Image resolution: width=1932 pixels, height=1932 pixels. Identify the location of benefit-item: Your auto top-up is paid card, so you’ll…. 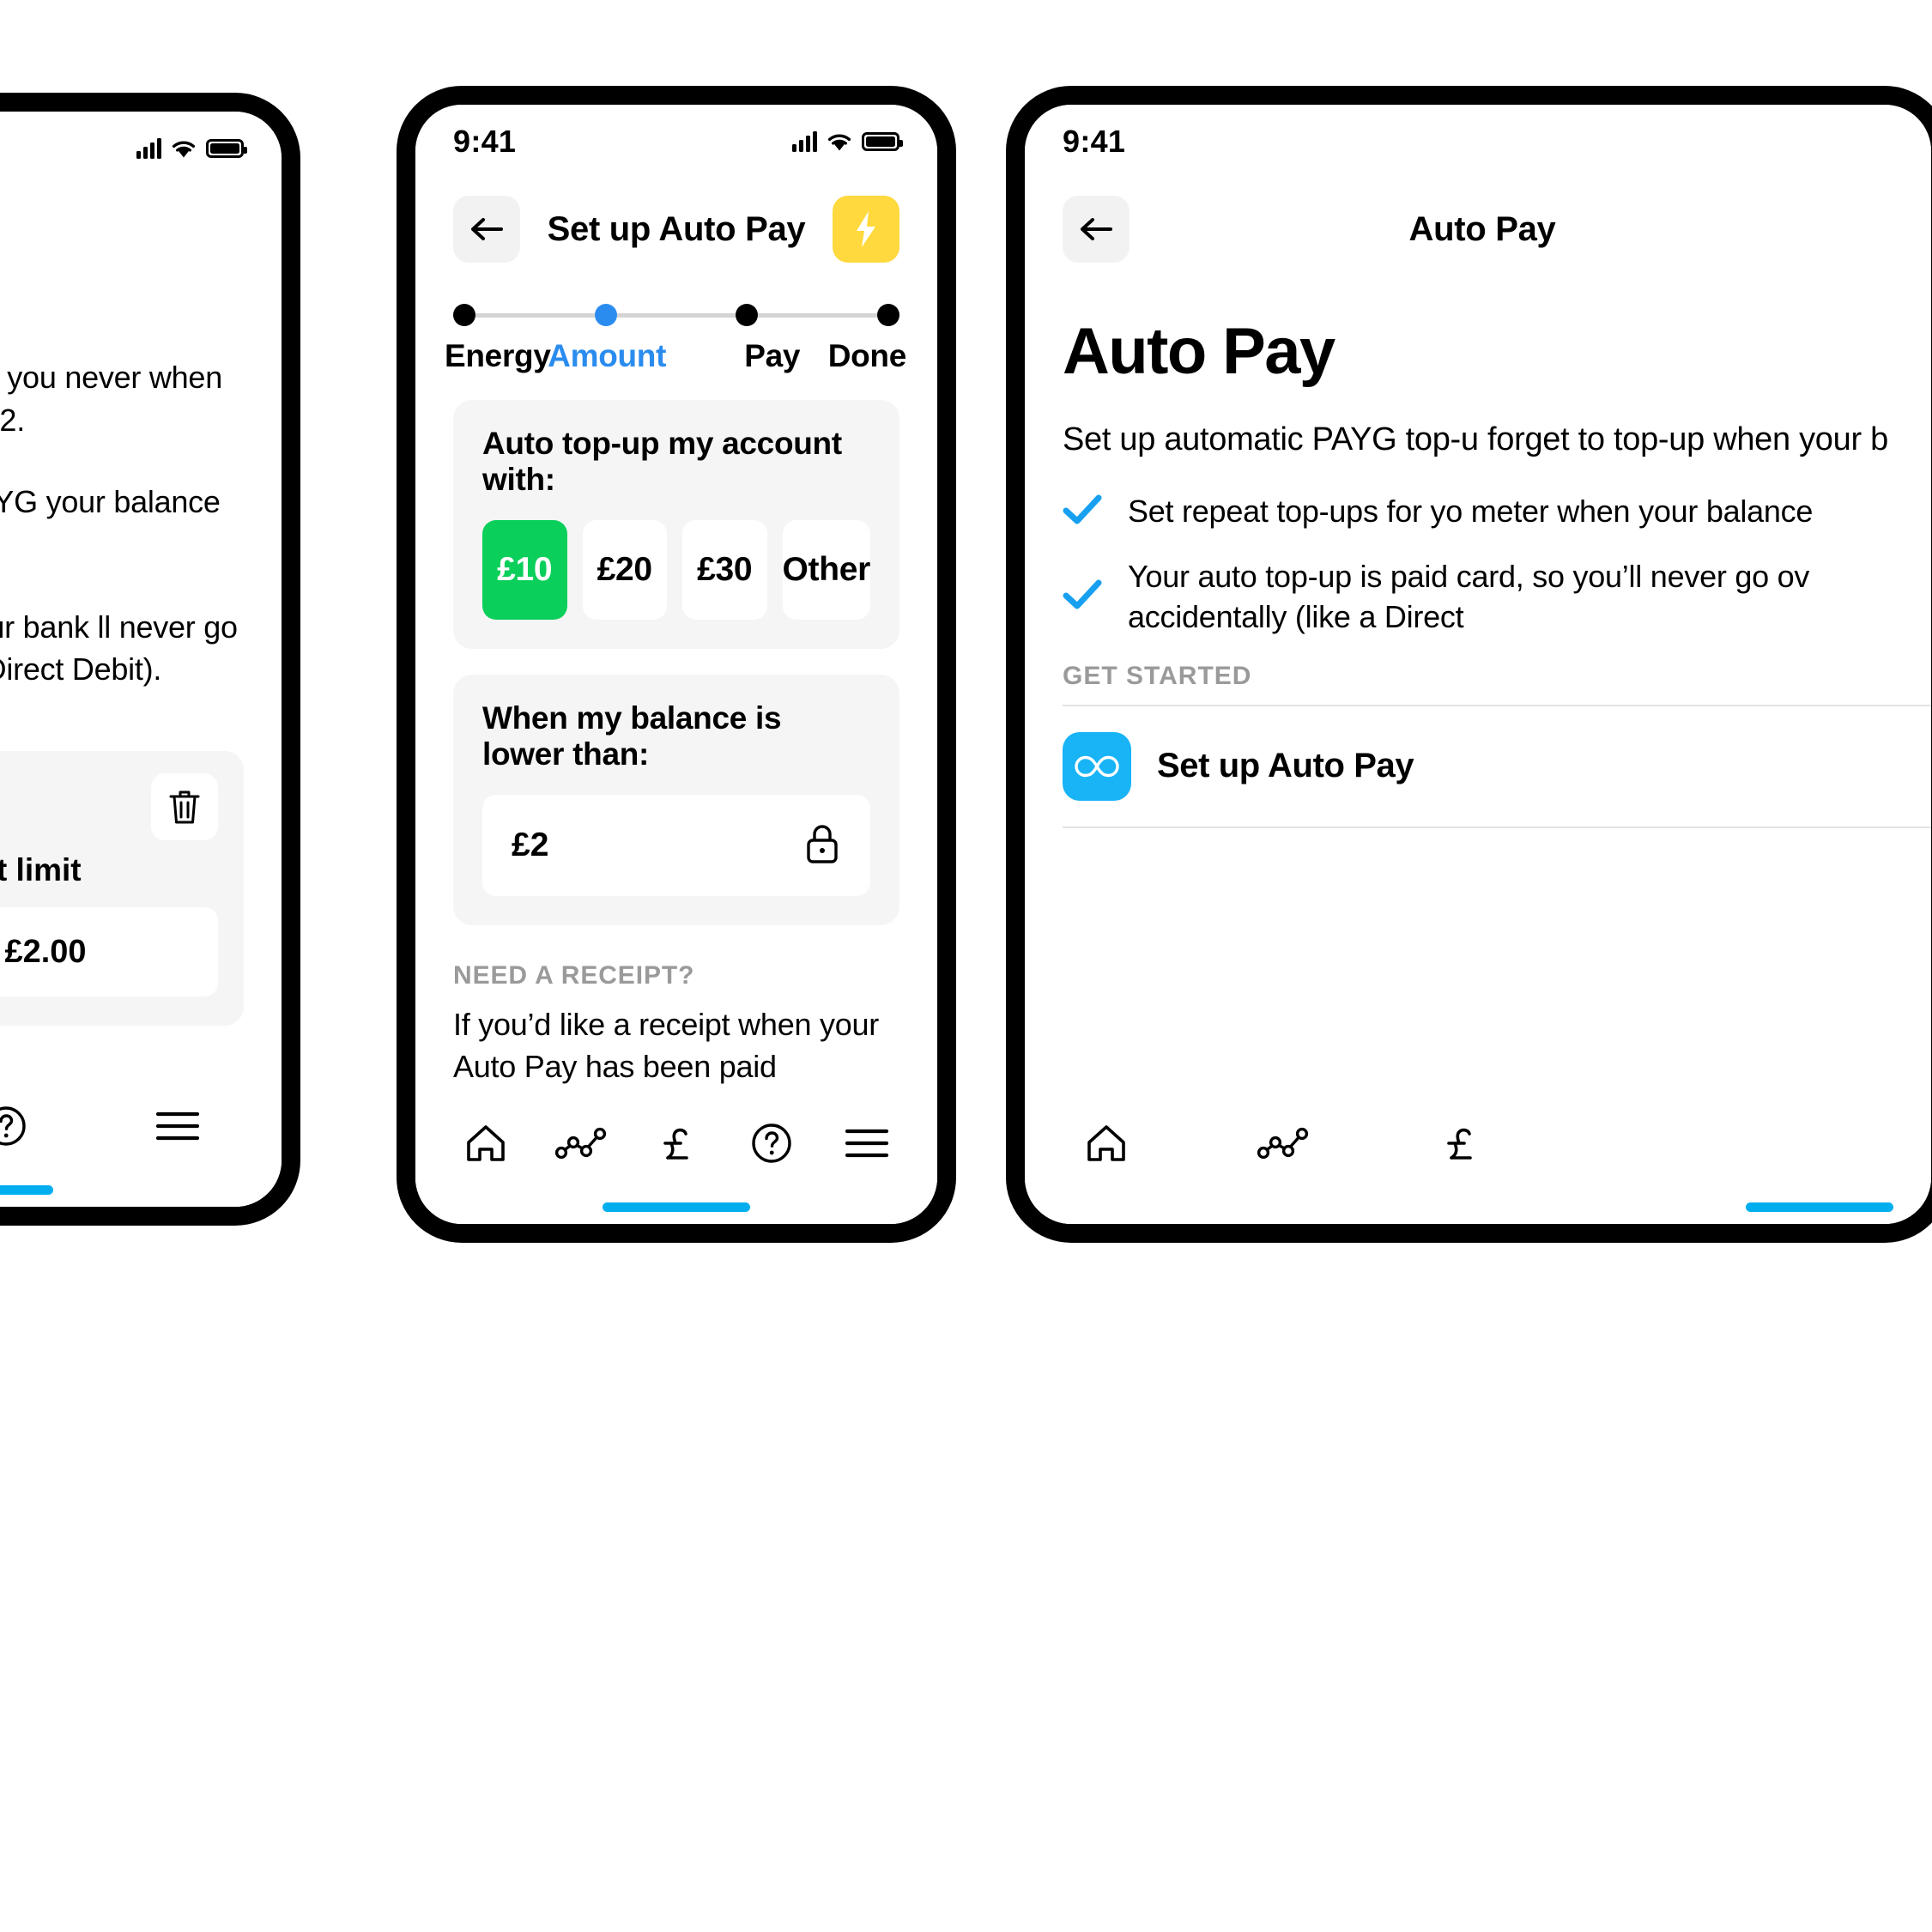
(1478, 597).